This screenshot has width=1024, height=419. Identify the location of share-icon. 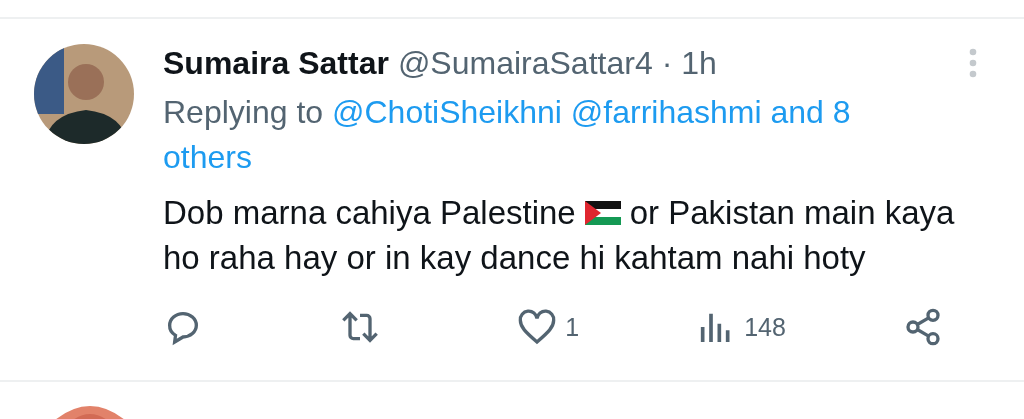
(923, 327).